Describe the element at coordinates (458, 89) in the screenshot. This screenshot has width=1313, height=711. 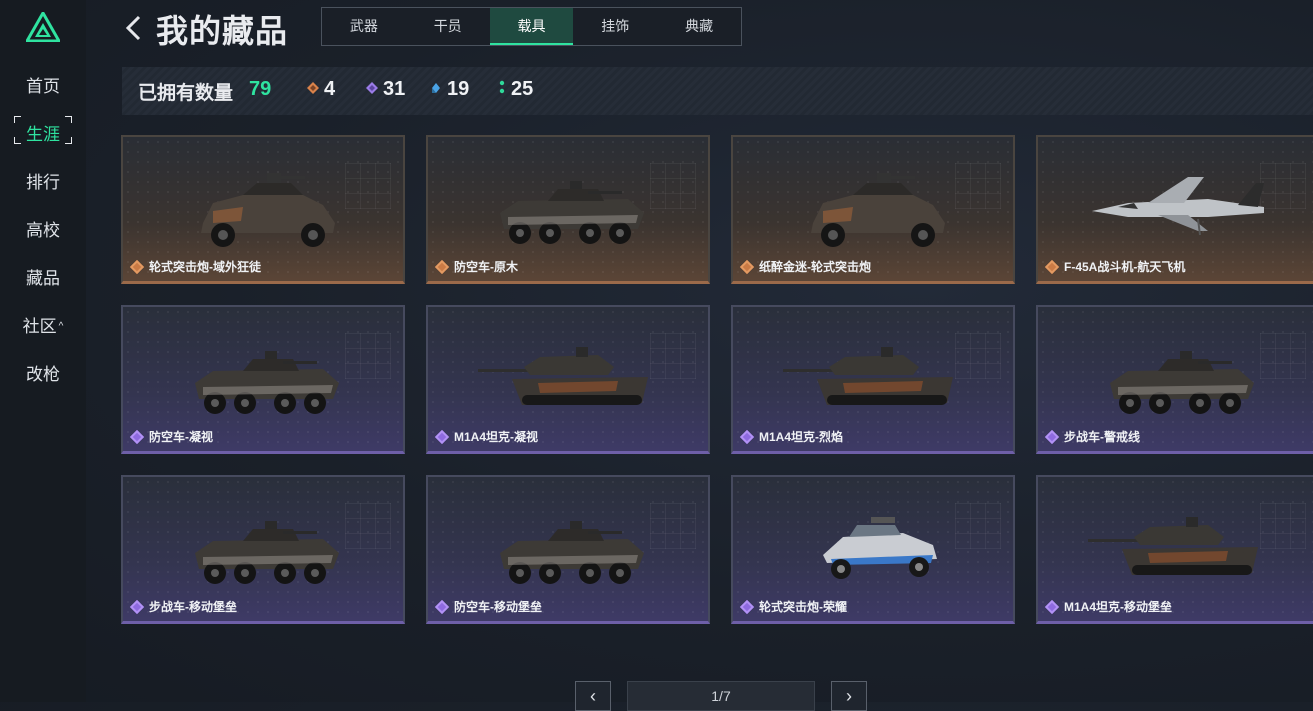
I see `stat-value: 19` at that location.